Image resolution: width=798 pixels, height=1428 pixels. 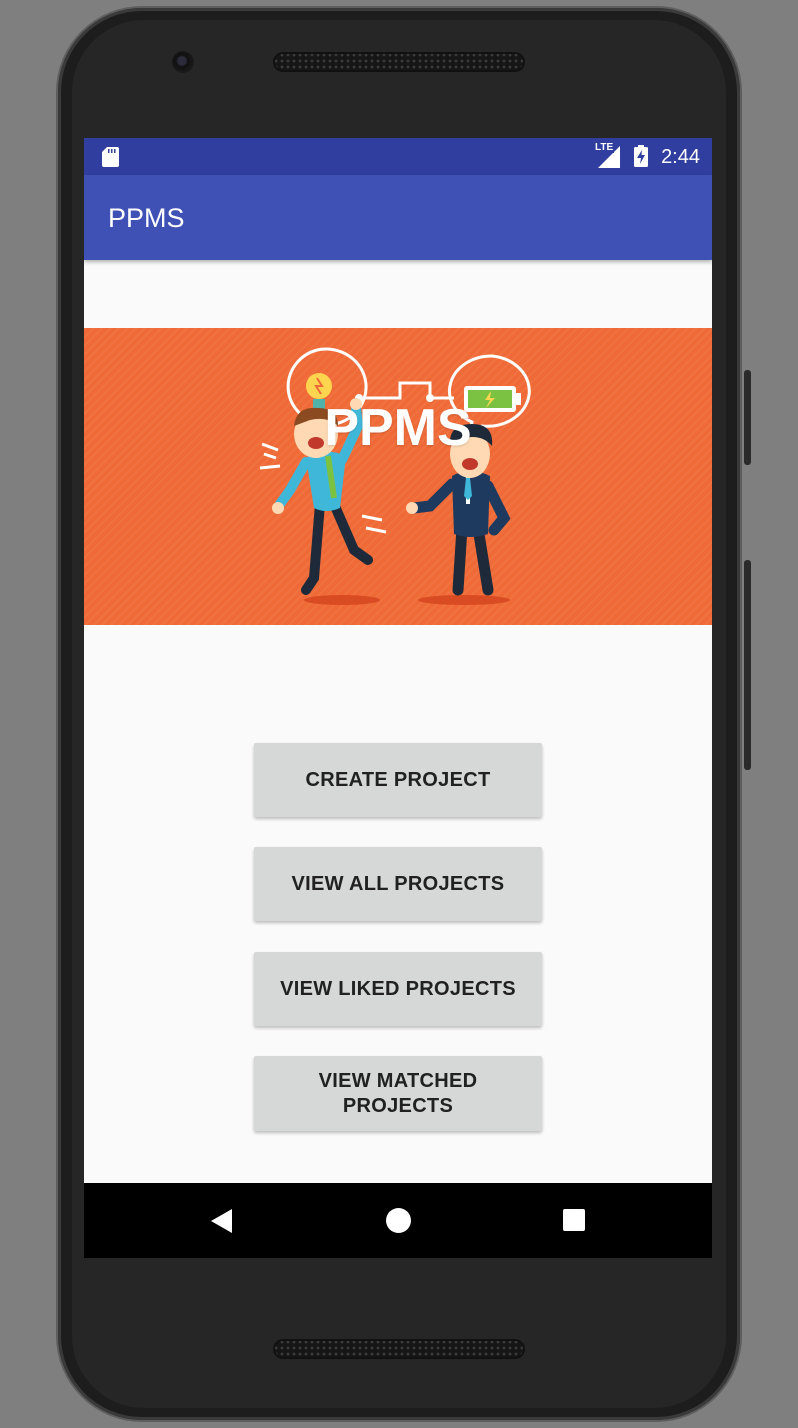 I want to click on volume-button, so click(x=747, y=665).